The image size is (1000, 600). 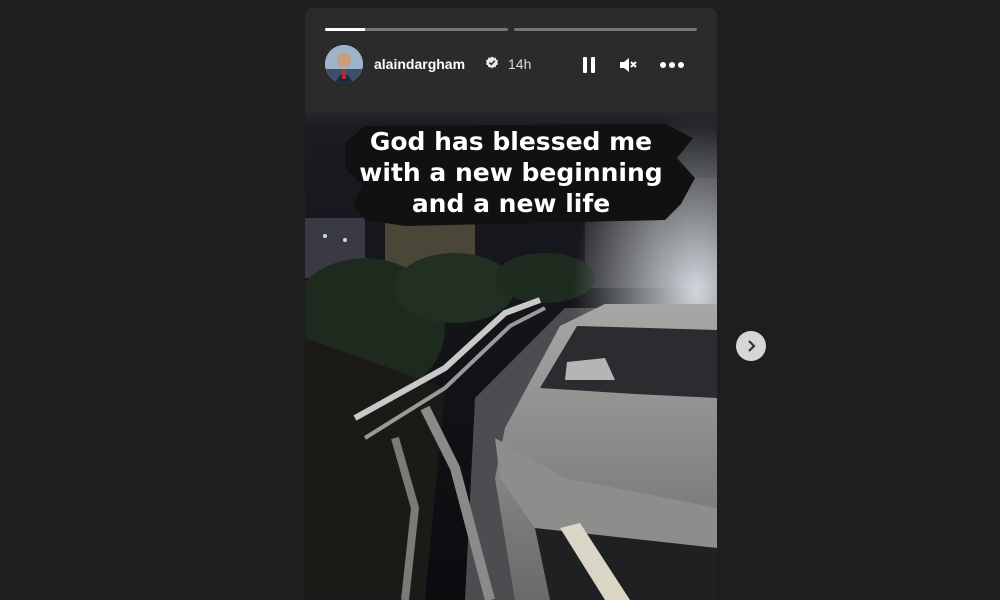 I want to click on caption-line: with a new beginning, so click(x=511, y=172).